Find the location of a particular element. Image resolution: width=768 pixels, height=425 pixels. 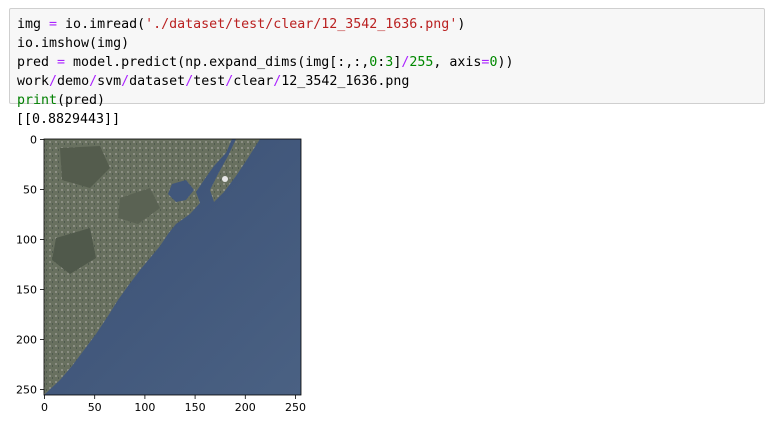

x-tick-label: 50 is located at coordinates (95, 407).